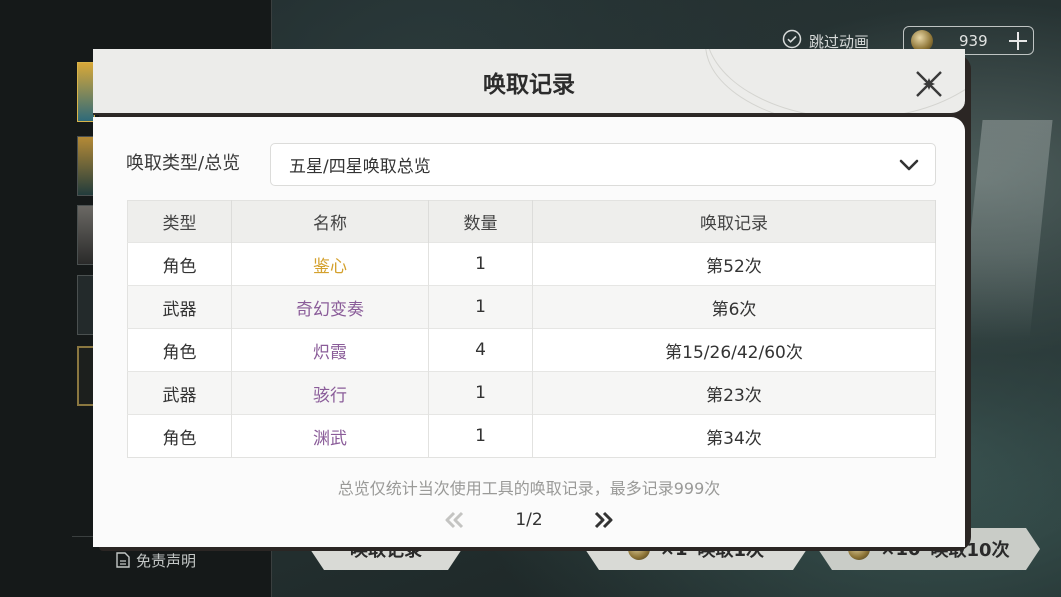  What do you see at coordinates (123, 560) in the screenshot?
I see `document-icon` at bounding box center [123, 560].